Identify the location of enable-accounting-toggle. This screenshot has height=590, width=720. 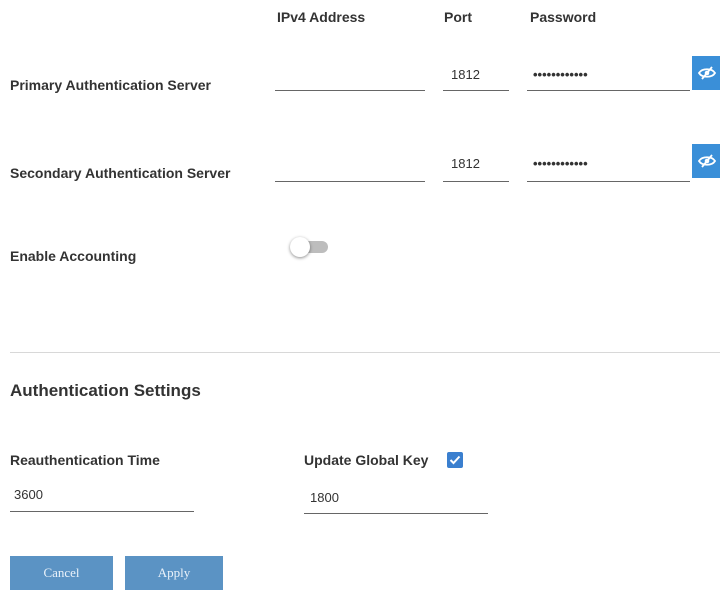
(310, 247).